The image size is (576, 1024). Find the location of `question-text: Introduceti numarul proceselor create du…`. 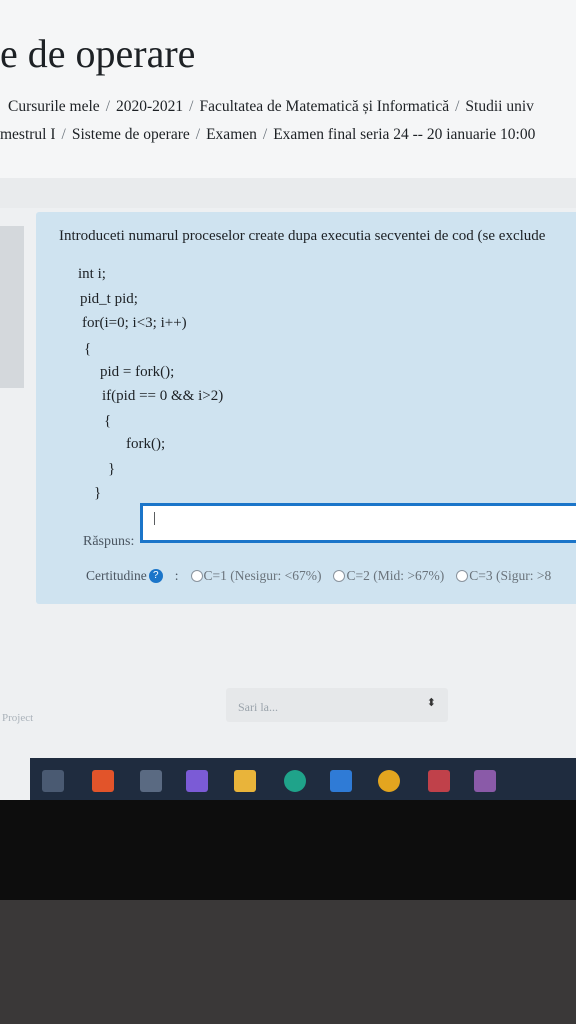

question-text: Introduceti numarul proceselor create du… is located at coordinates (302, 236).